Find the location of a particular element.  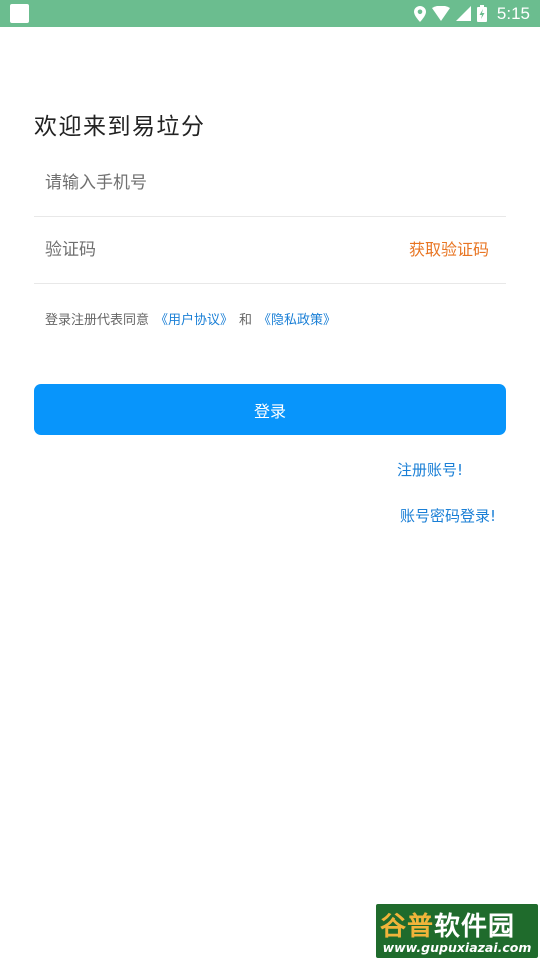

app-notification-icon is located at coordinates (19, 13).